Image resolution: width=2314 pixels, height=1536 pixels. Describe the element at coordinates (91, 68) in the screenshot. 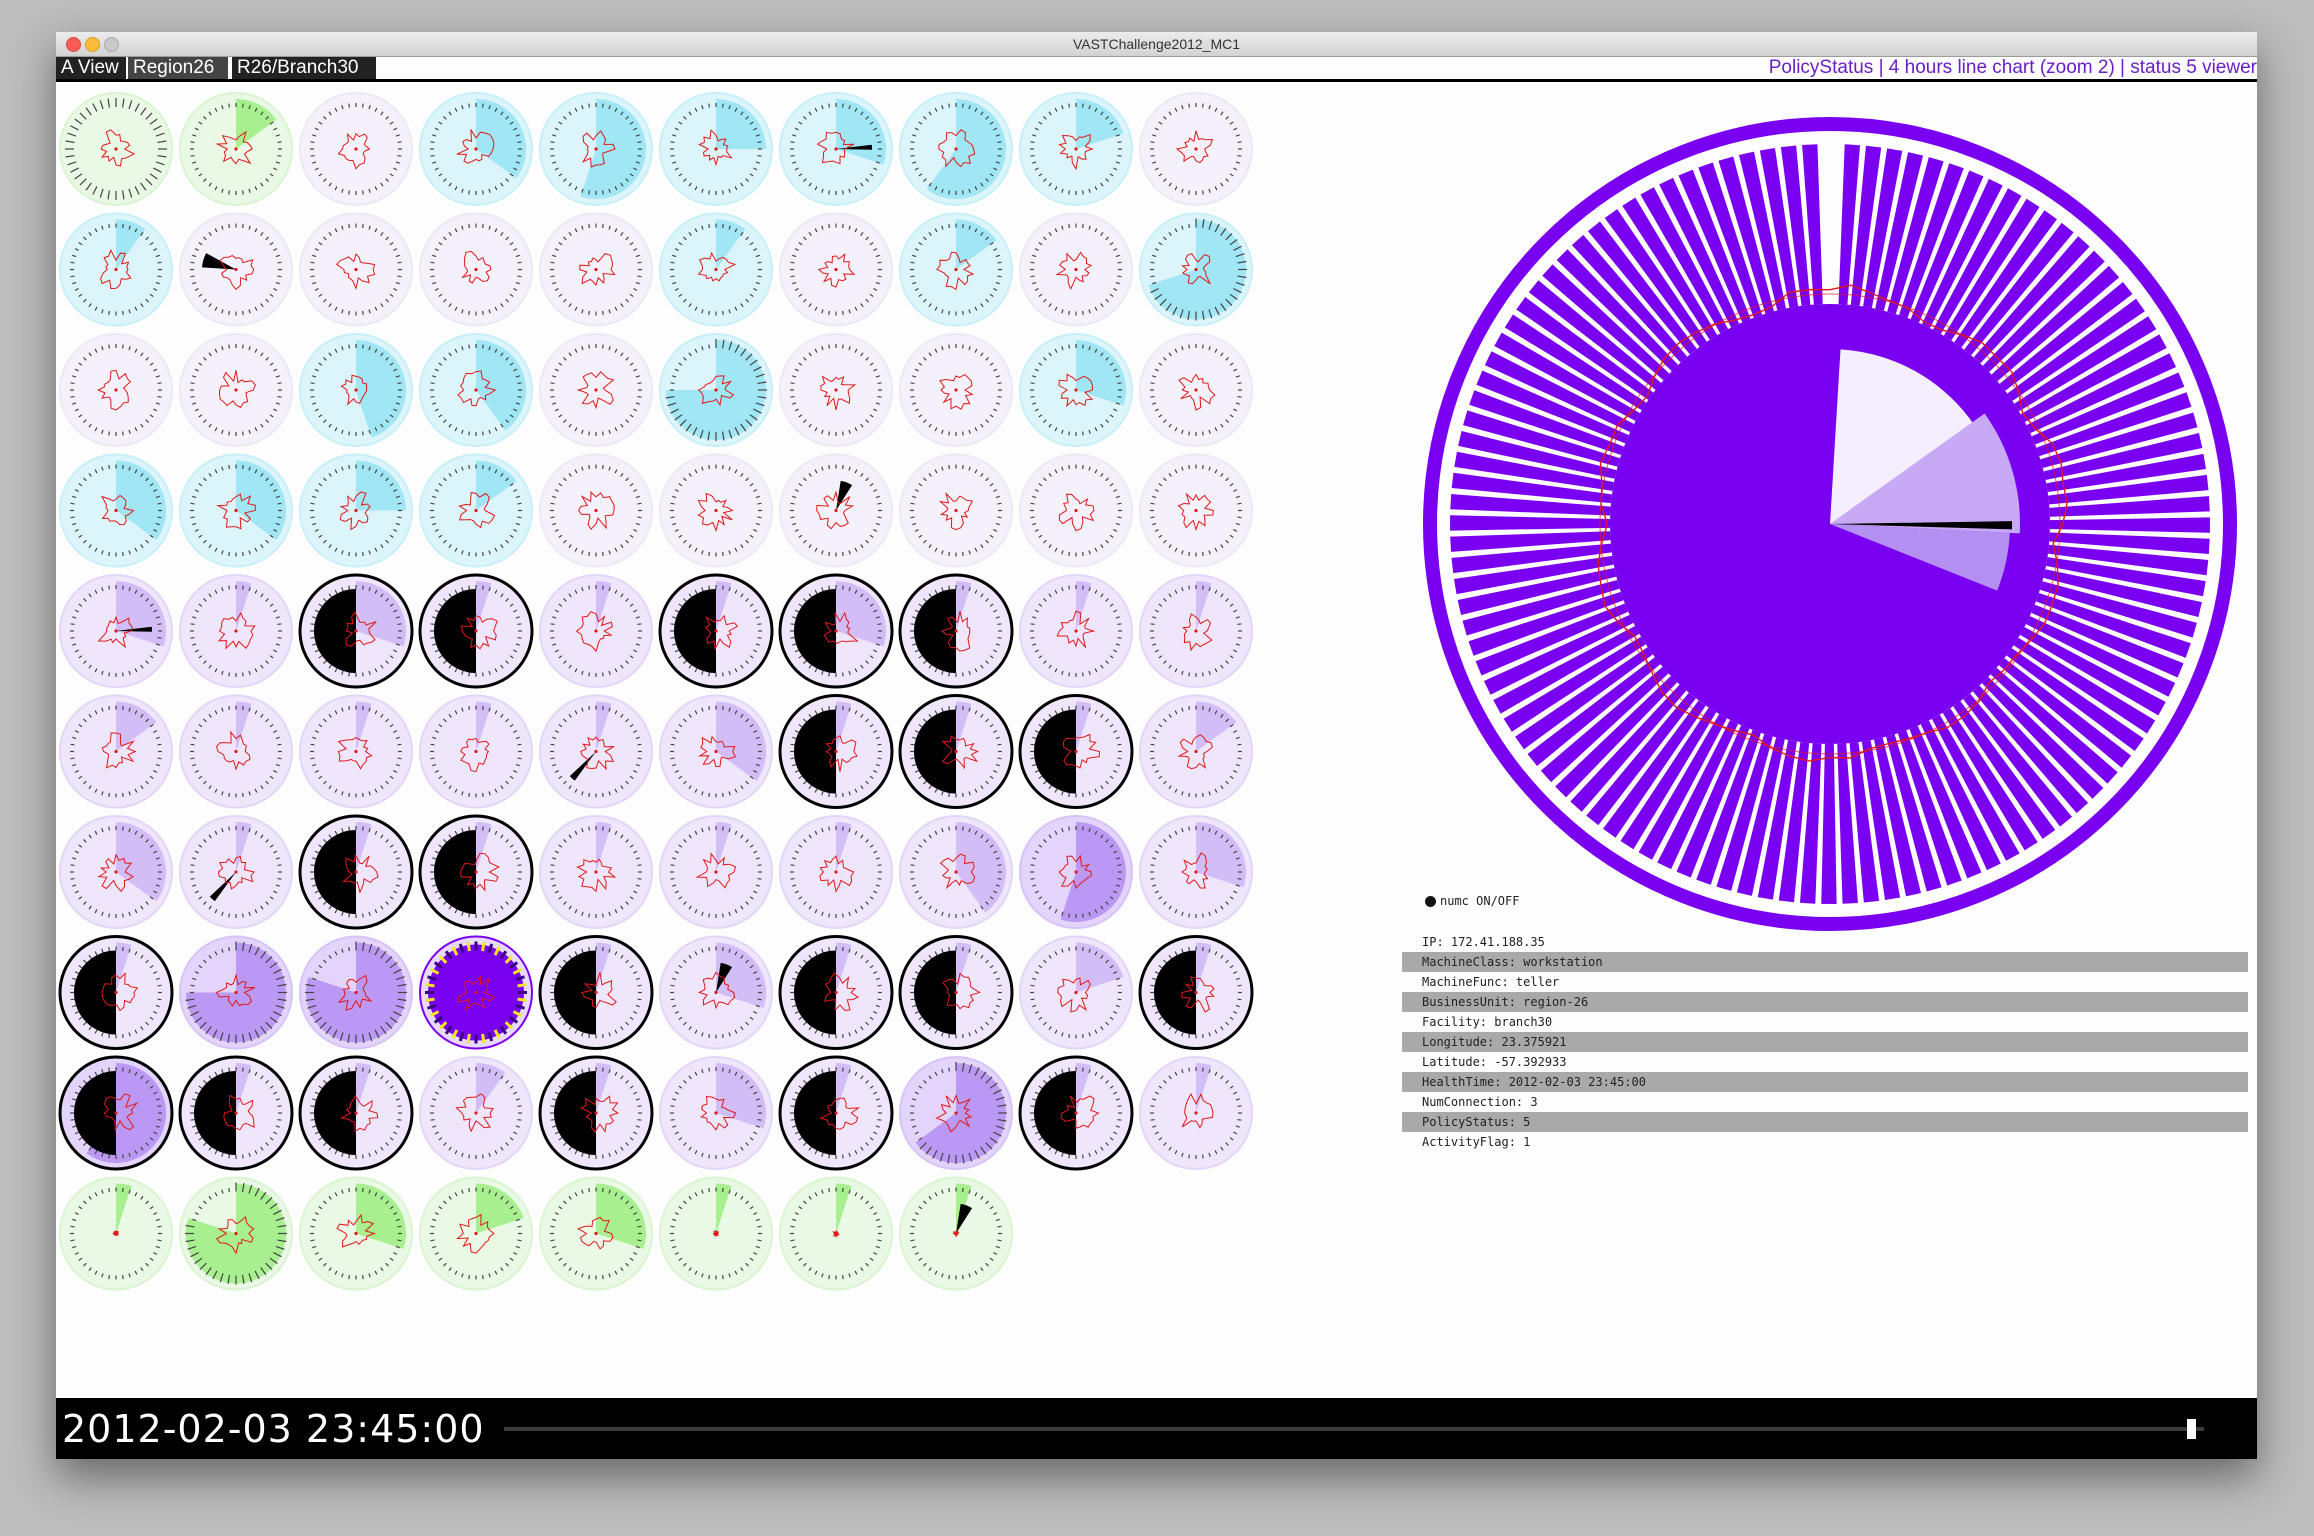

I see `breadcrumb-a-view: A View` at that location.